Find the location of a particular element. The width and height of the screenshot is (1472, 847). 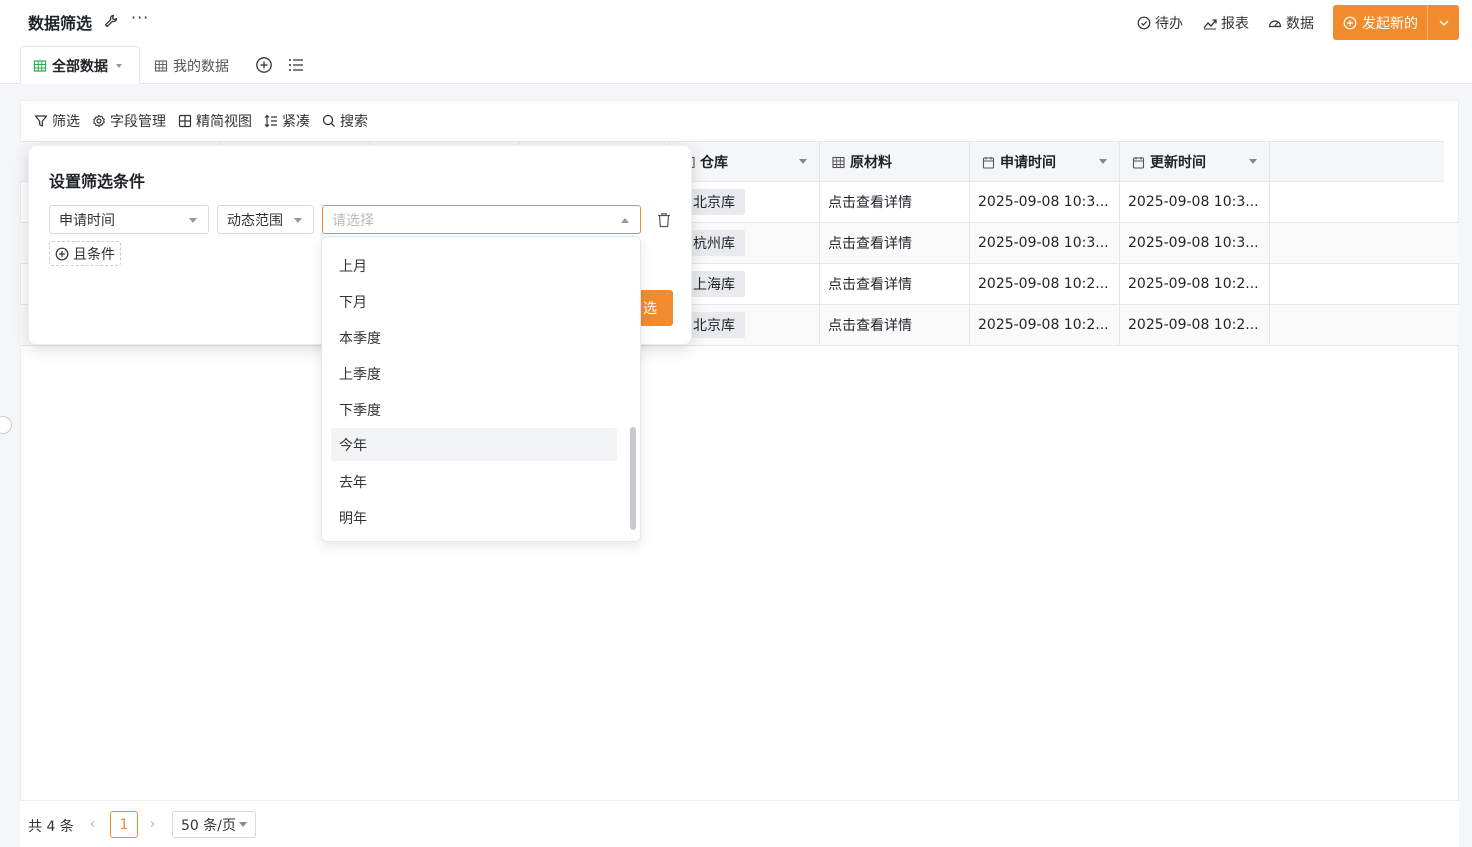

total-count: 共 4 条 is located at coordinates (51, 827).